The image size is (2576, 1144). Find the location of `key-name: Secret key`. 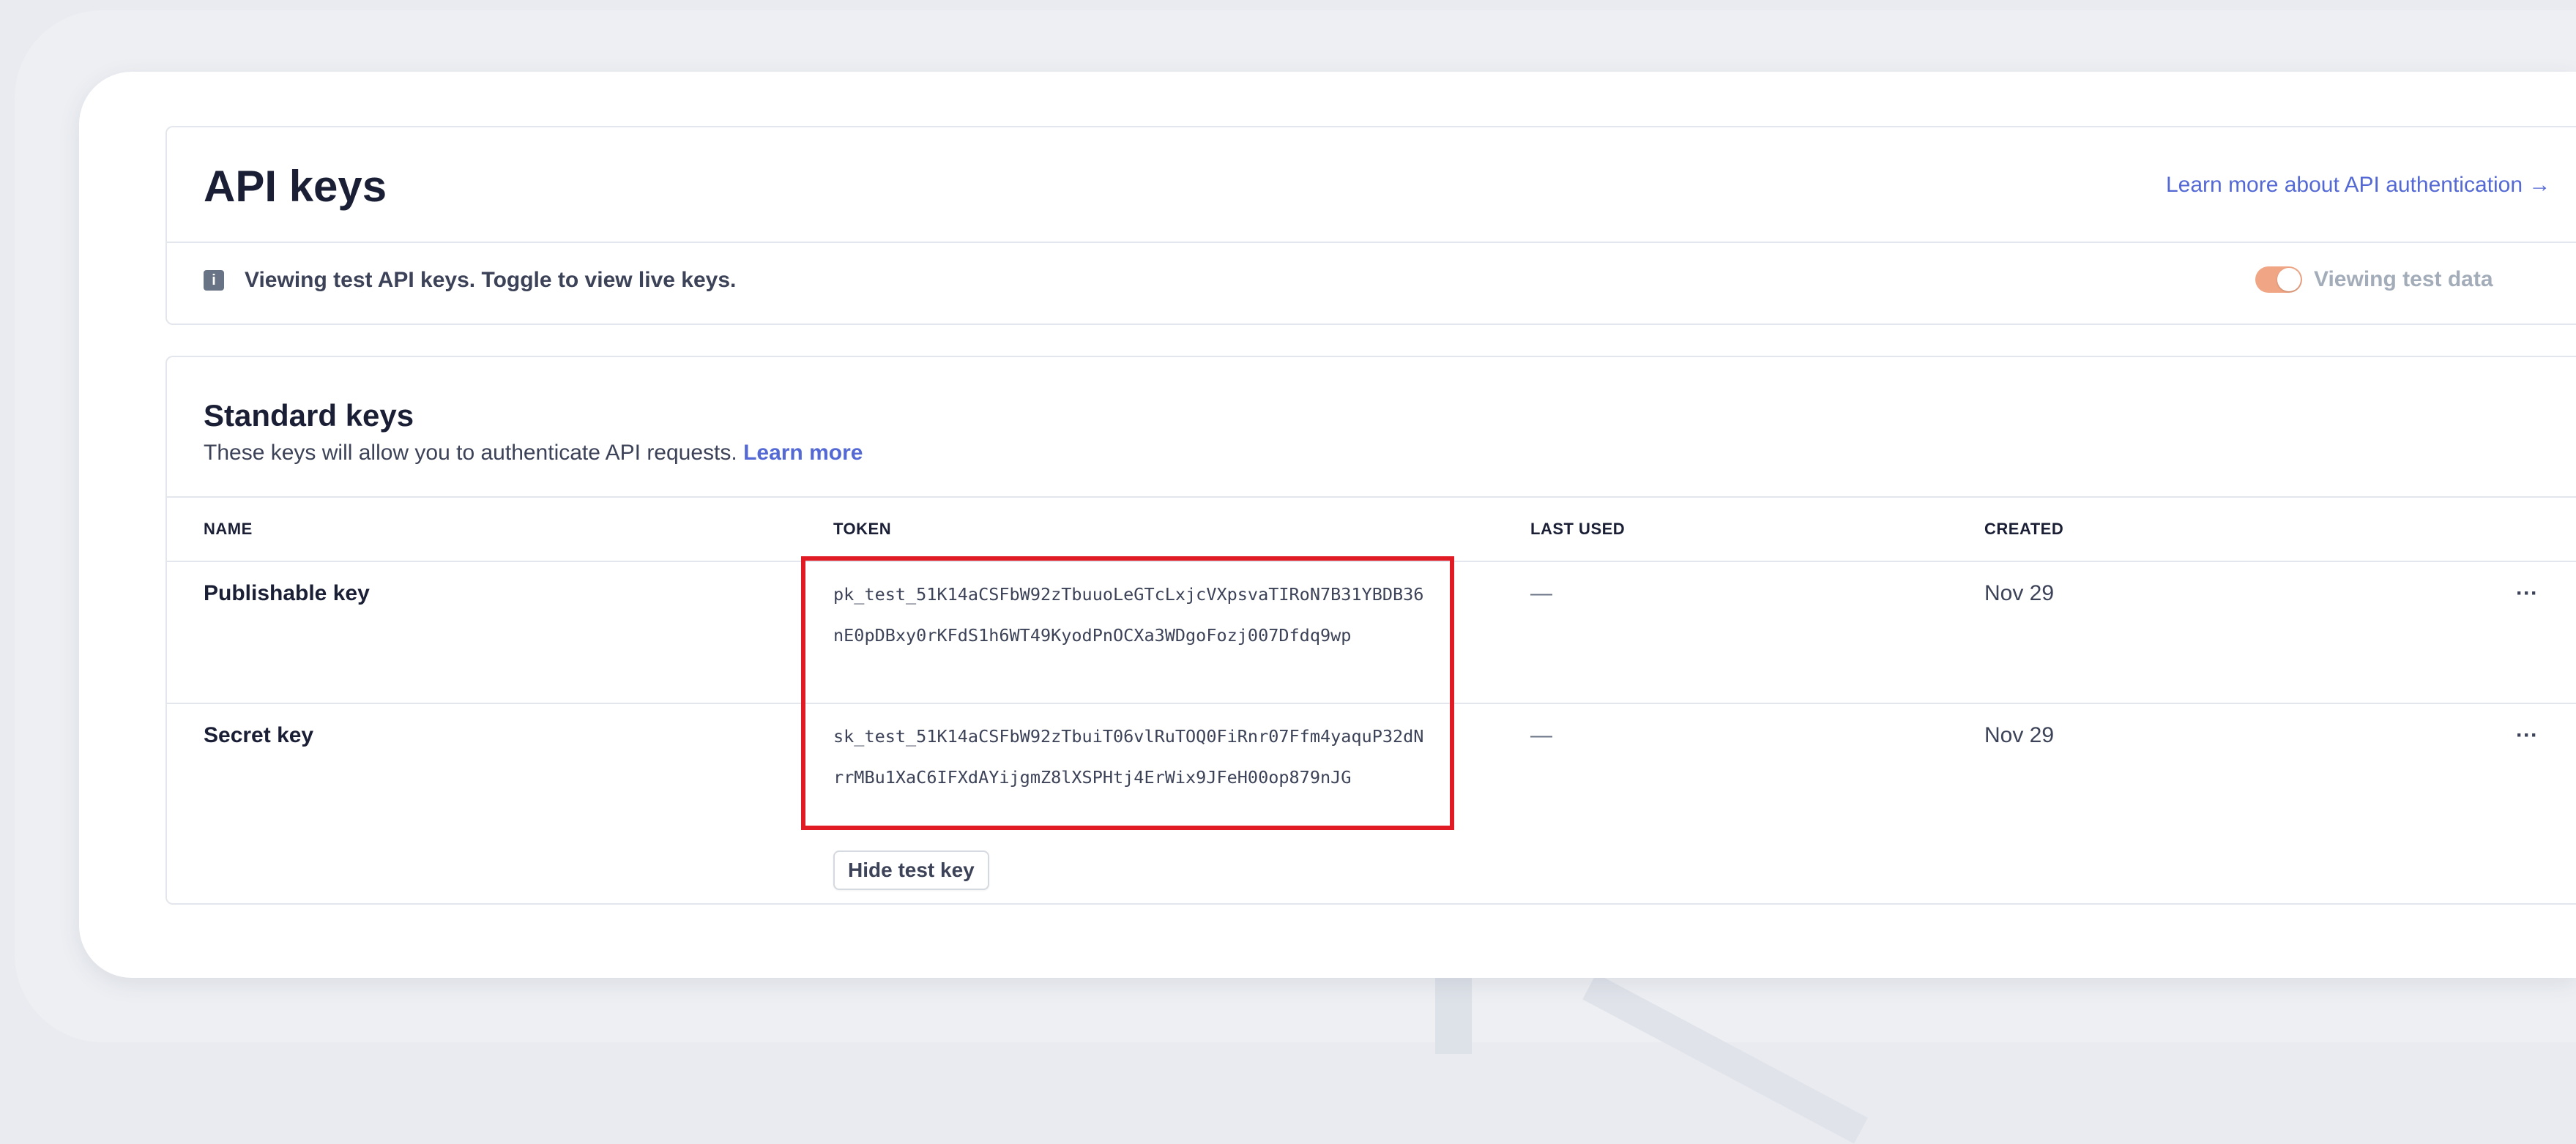

key-name: Secret key is located at coordinates (259, 735).